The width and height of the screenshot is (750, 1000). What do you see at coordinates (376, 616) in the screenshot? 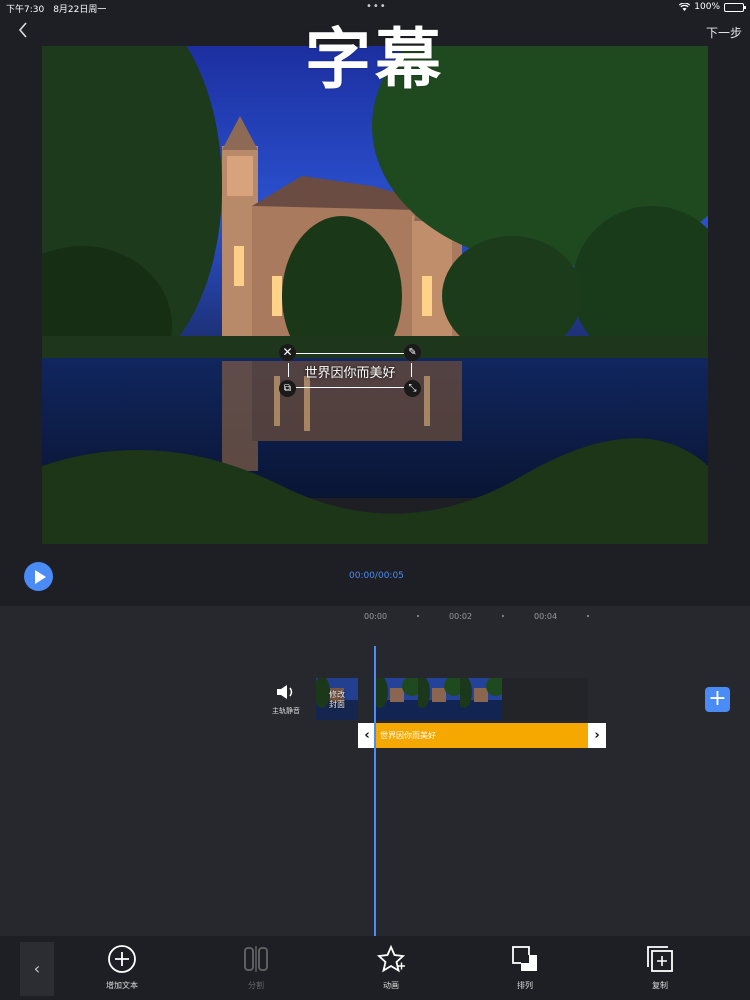
I see `ruler-tick-label: 00:00` at bounding box center [376, 616].